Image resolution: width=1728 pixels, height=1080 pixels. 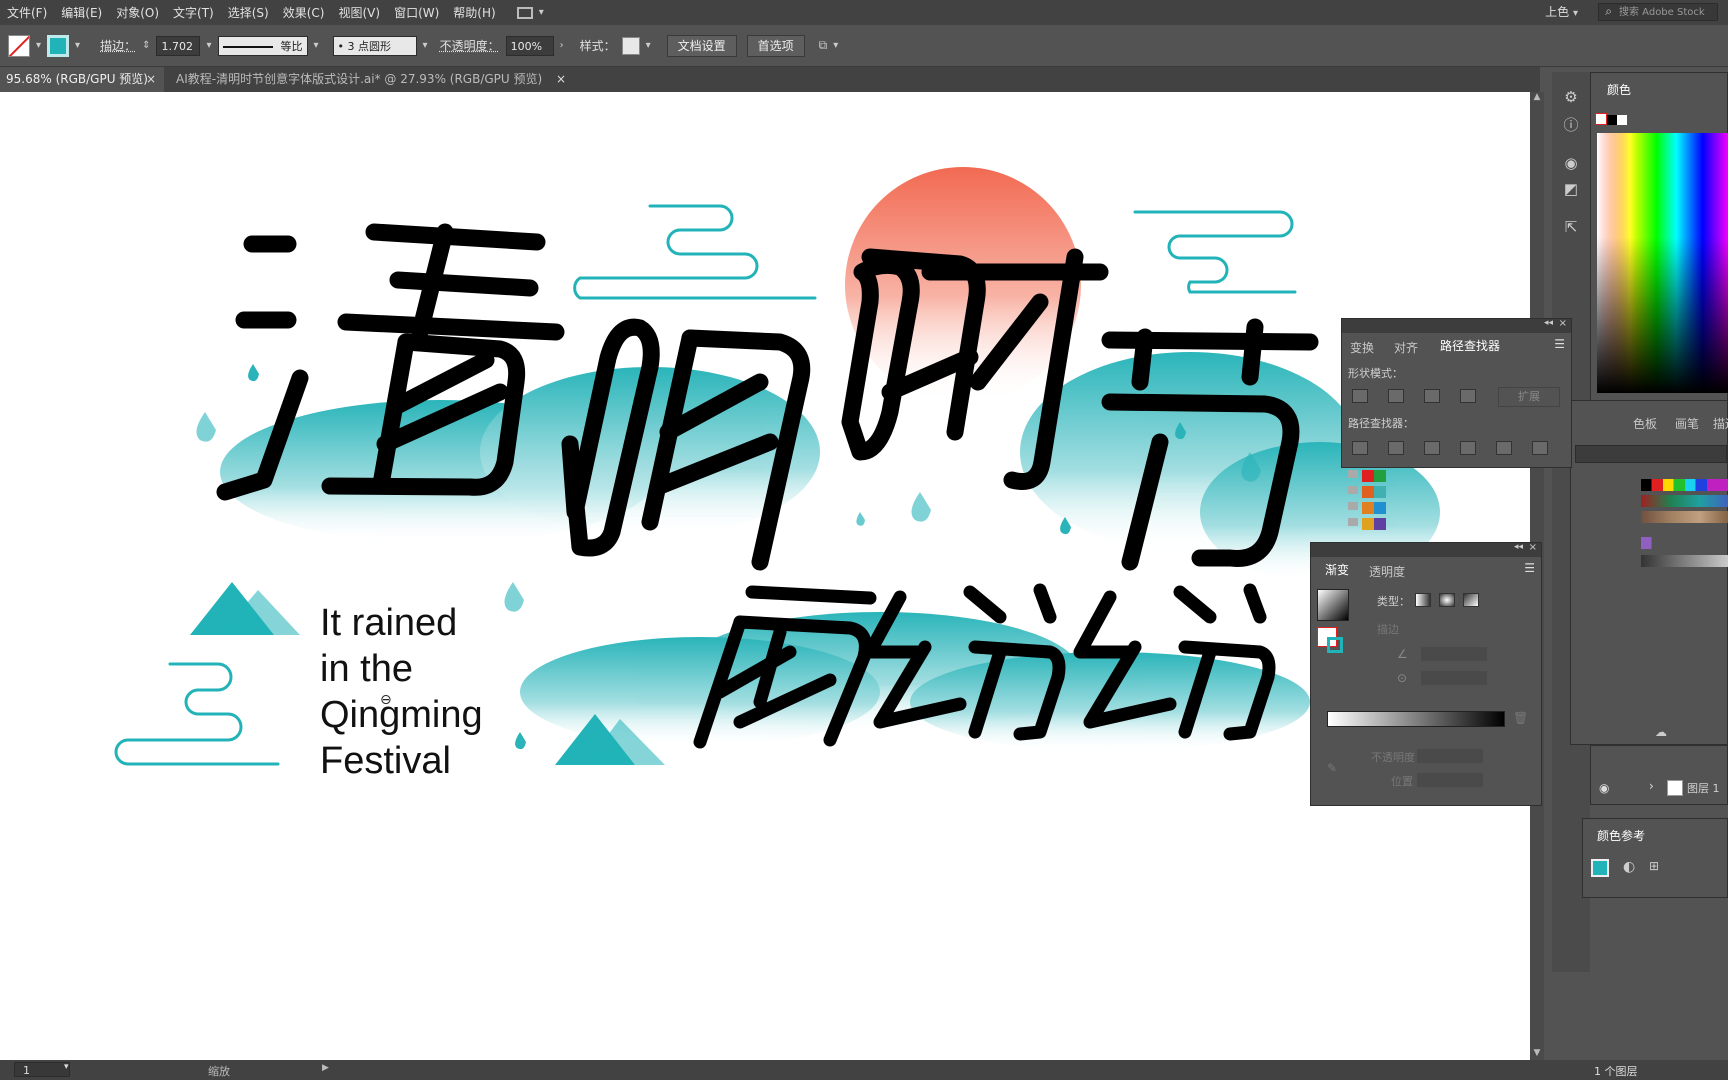 I want to click on menu-window: 窗口(W), so click(x=416, y=12).